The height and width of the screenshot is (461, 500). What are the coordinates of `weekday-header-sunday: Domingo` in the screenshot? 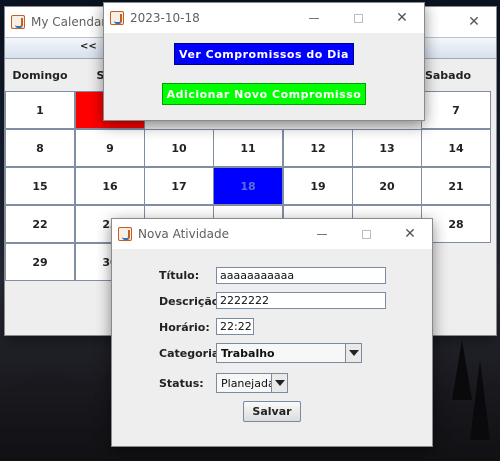 It's located at (40, 75).